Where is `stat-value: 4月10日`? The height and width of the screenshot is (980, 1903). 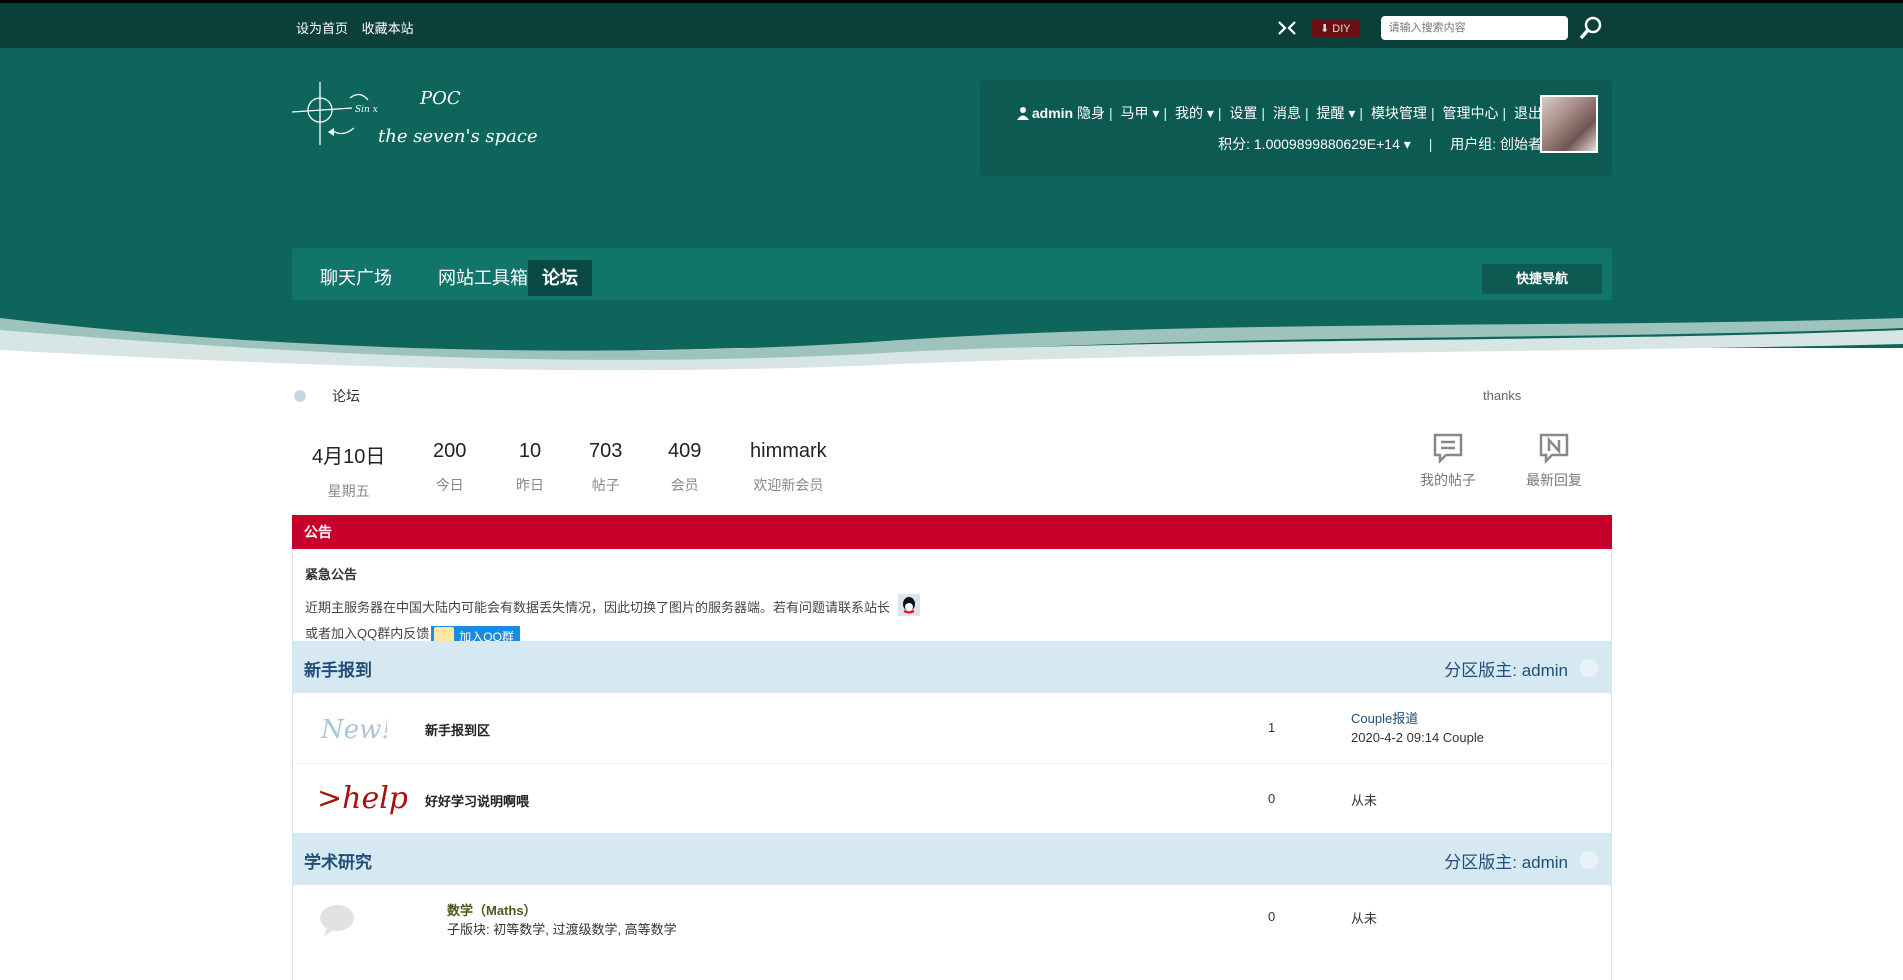
stat-value: 4月10日 is located at coordinates (349, 457).